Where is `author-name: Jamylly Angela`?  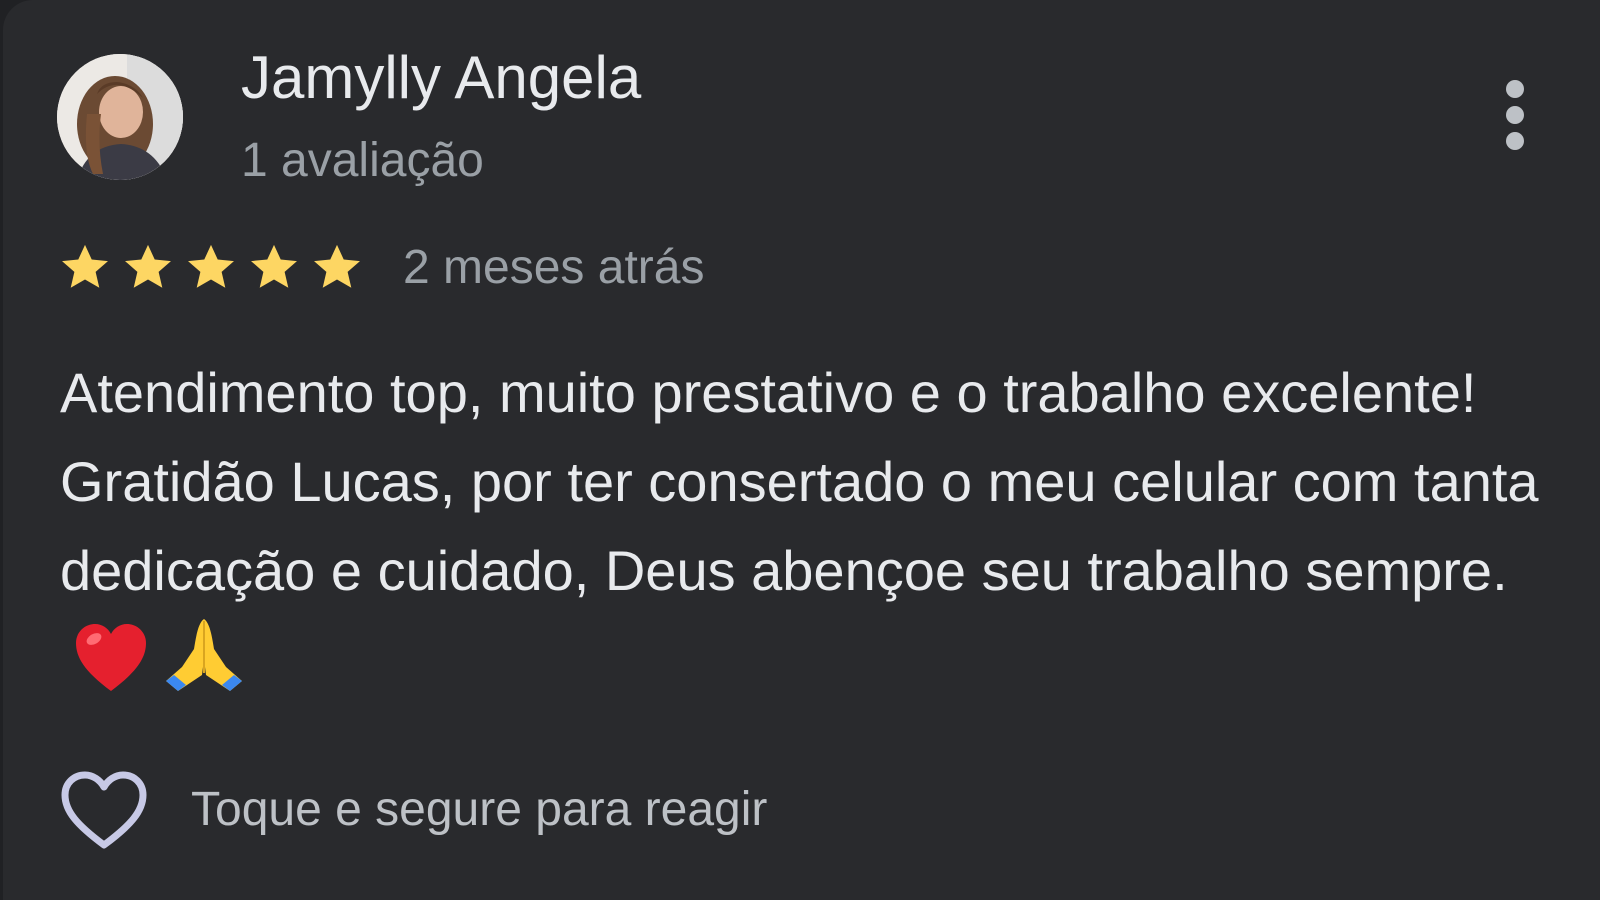 author-name: Jamylly Angela is located at coordinates (441, 78).